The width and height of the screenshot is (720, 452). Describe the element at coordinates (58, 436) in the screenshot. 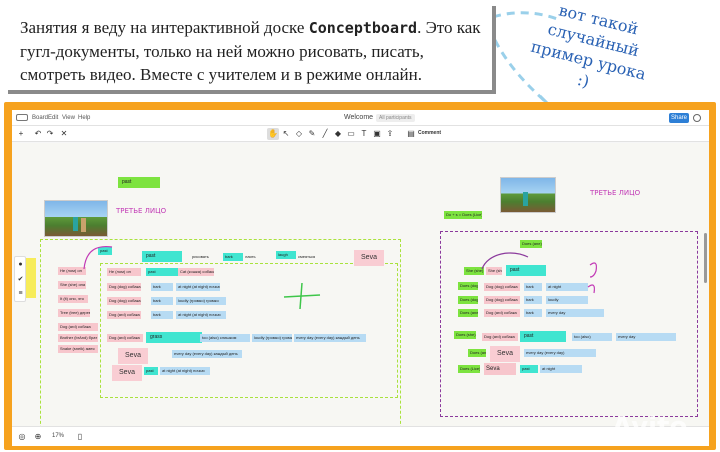

I see `zoom-level: 17%` at that location.